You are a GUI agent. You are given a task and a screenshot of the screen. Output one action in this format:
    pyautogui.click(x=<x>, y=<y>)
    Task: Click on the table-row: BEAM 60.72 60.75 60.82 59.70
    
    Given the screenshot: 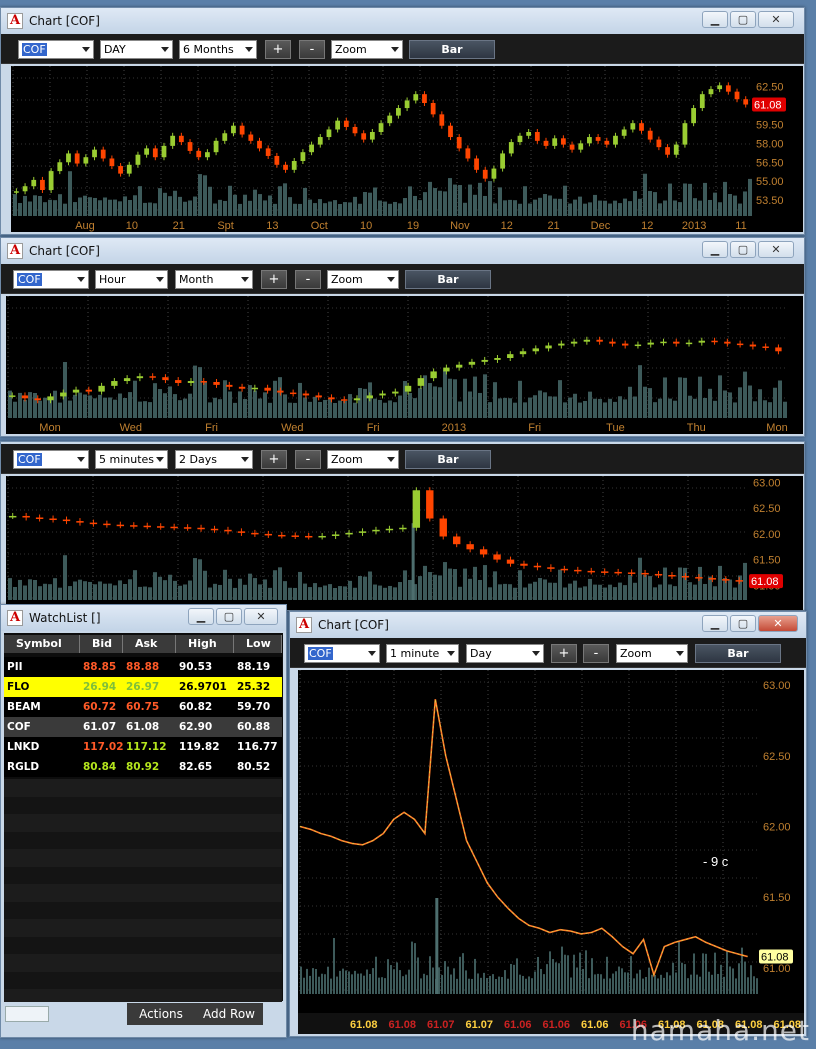 What is the action you would take?
    pyautogui.click(x=143, y=707)
    